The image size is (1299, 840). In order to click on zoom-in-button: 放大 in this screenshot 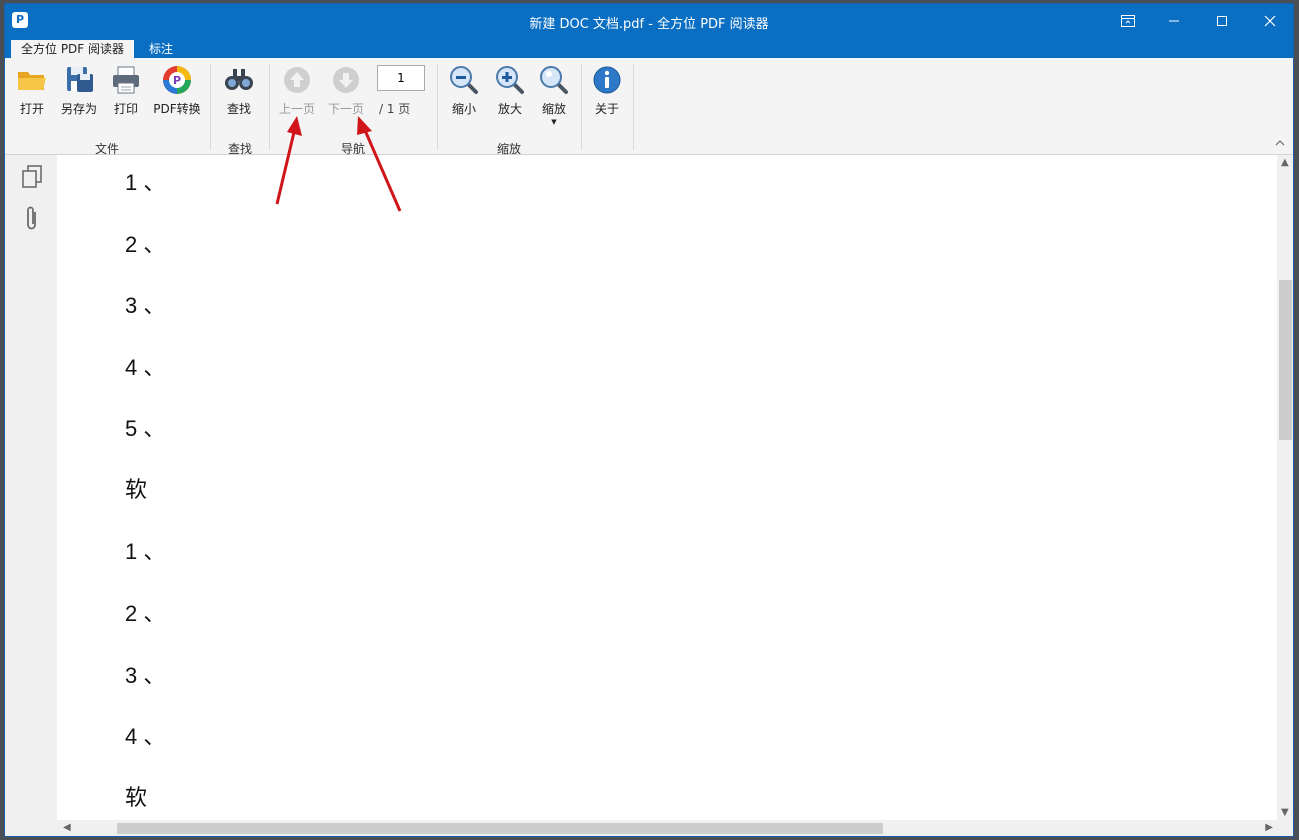, I will do `click(510, 90)`.